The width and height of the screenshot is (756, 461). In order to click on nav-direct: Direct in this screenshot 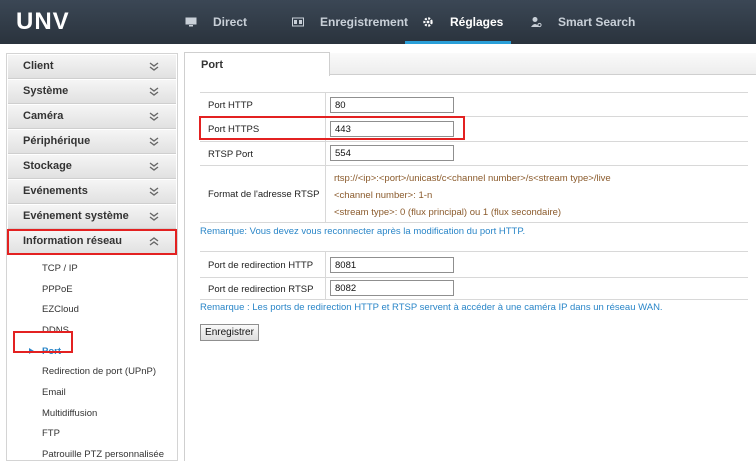, I will do `click(216, 22)`.